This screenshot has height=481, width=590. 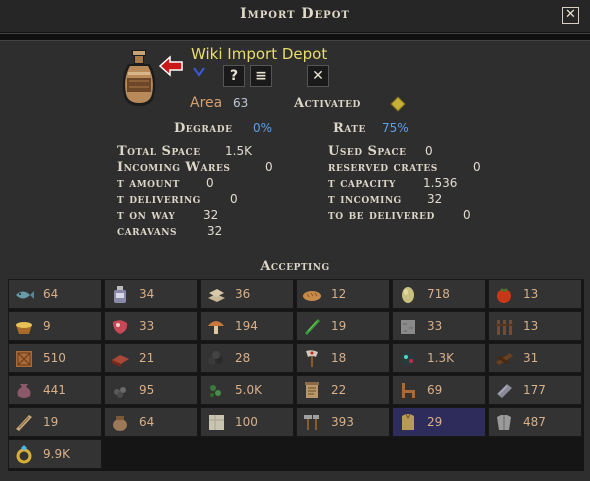 What do you see at coordinates (439, 294) in the screenshot?
I see `resource-slot: 718` at bounding box center [439, 294].